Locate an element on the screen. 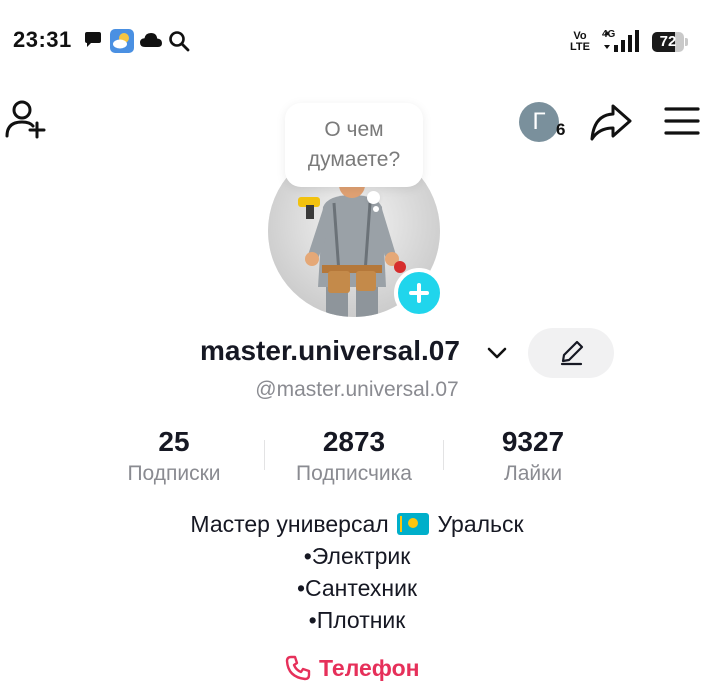 The width and height of the screenshot is (714, 700). bio-city: Уральск is located at coordinates (480, 524).